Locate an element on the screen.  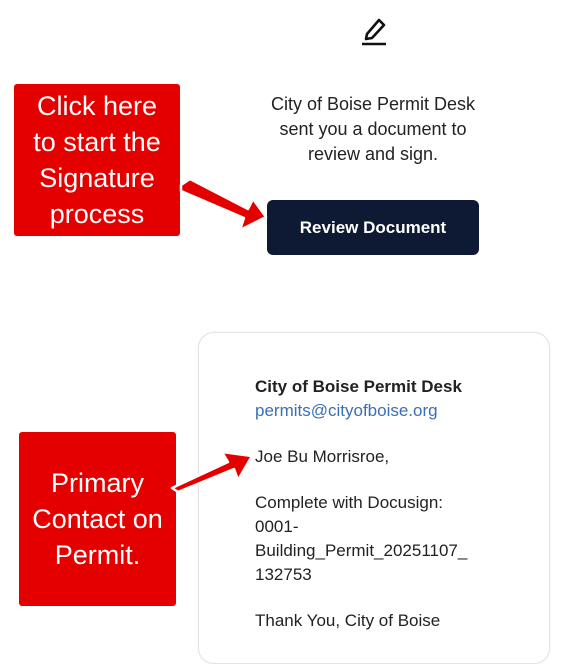
contact-callout-text: Primary Contact on Permit. is located at coordinates (97, 519).